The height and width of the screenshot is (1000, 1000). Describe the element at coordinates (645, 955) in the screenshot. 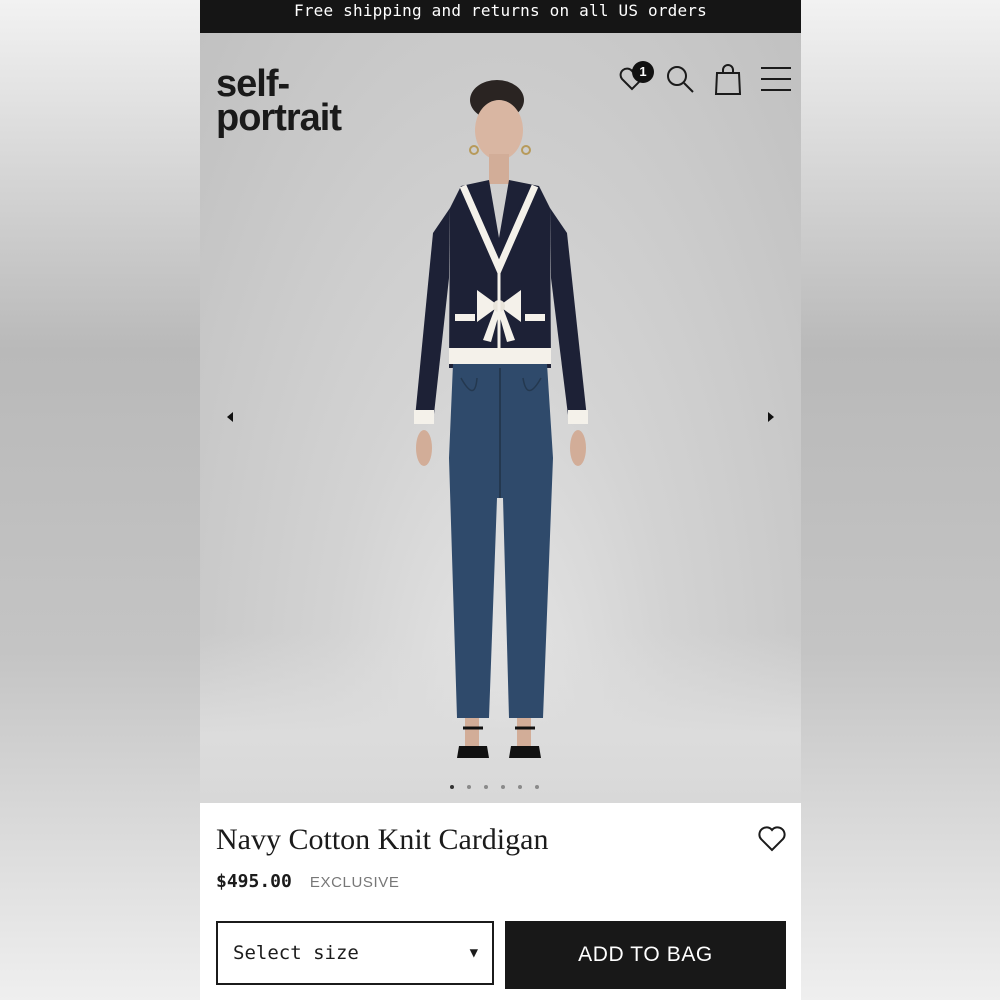

I see `add-to-bag-button: ADD TO BAG` at that location.